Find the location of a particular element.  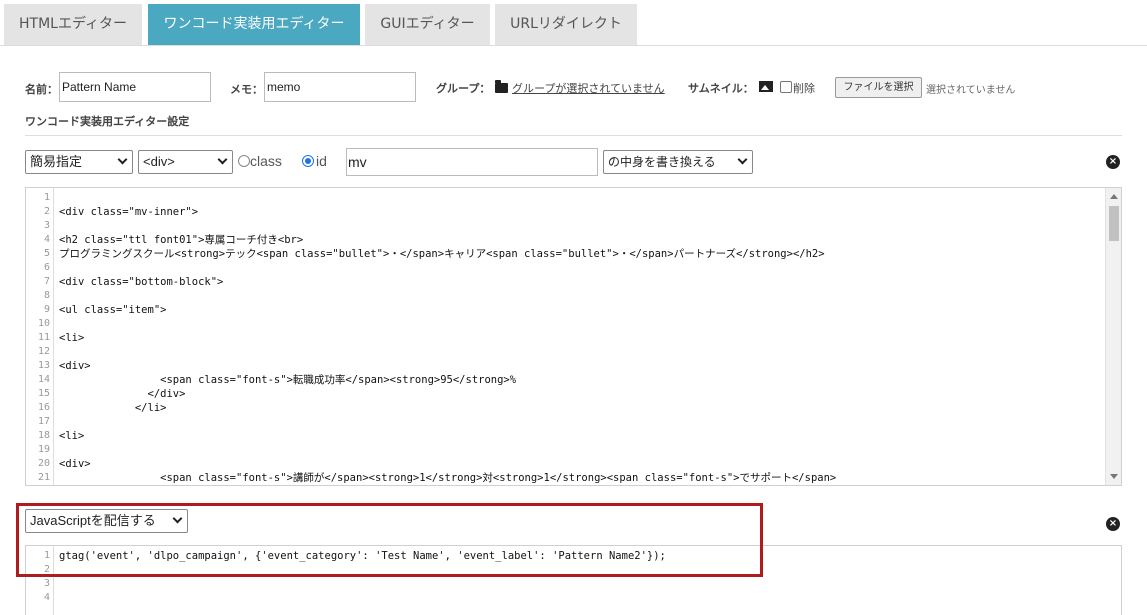

action-select: の中身を書き換える is located at coordinates (678, 162).